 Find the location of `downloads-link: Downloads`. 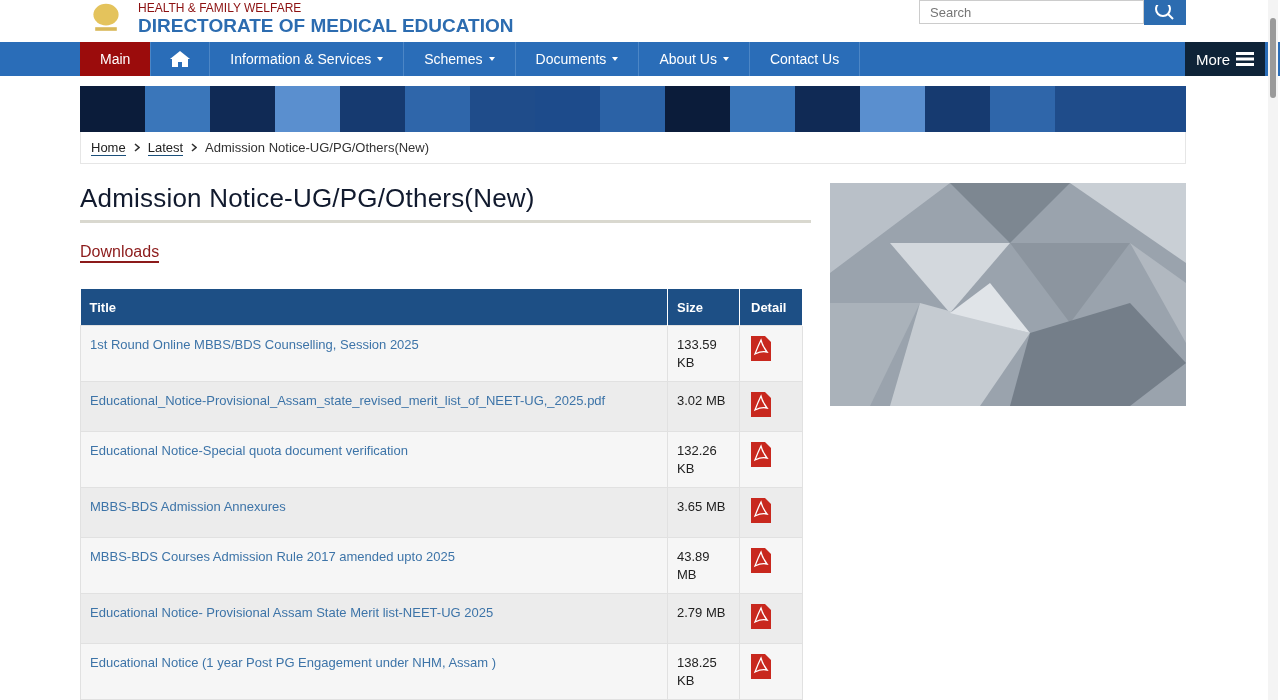

downloads-link: Downloads is located at coordinates (120, 253).